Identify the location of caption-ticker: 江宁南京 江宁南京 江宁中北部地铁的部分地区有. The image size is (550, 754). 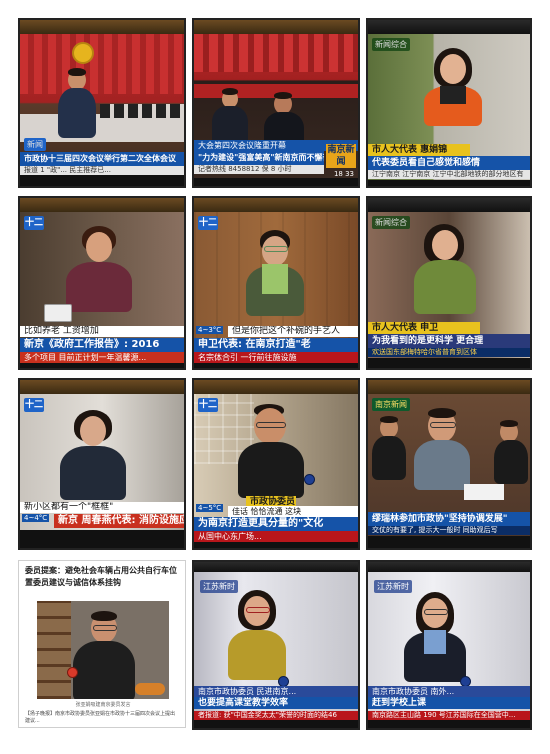
(449, 174).